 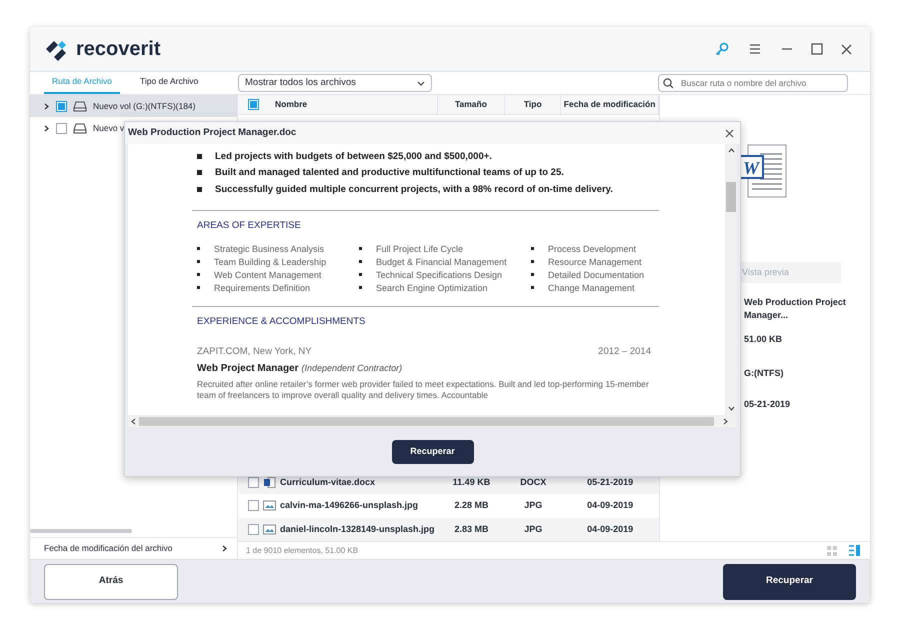 I want to click on job-description: Recruited after online retailer’s former web provider failed to meet expectations. Built and led top-performing 15-member team of freelancers to improve overall quality and delivery times. Accountable, so click(x=423, y=389).